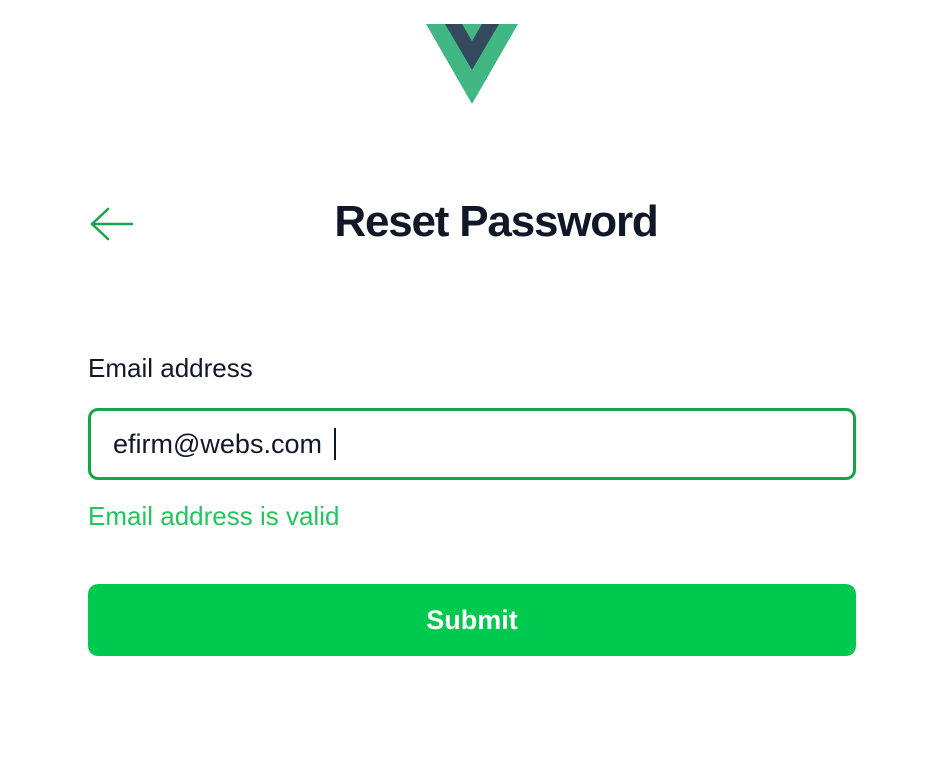 This screenshot has width=946, height=766. What do you see at coordinates (472, 64) in the screenshot?
I see `vue-logo` at bounding box center [472, 64].